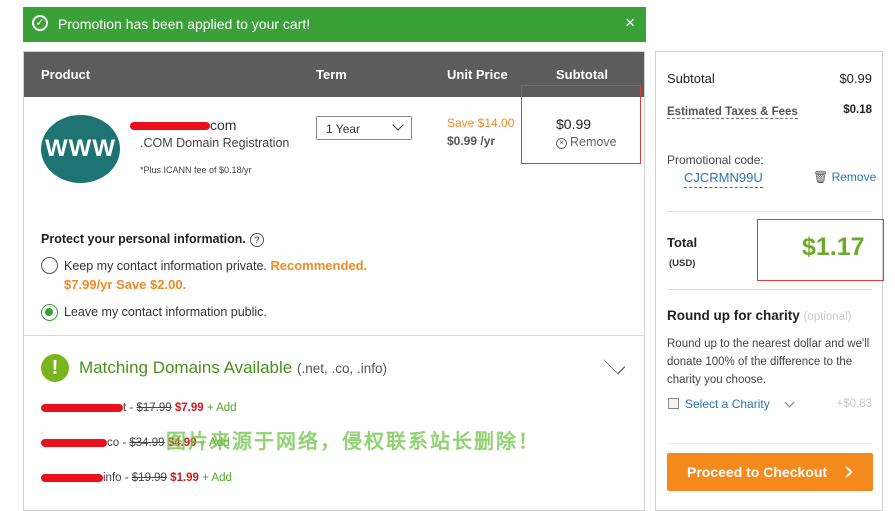 This screenshot has width=895, height=511. I want to click on section-divider, so click(334, 335).